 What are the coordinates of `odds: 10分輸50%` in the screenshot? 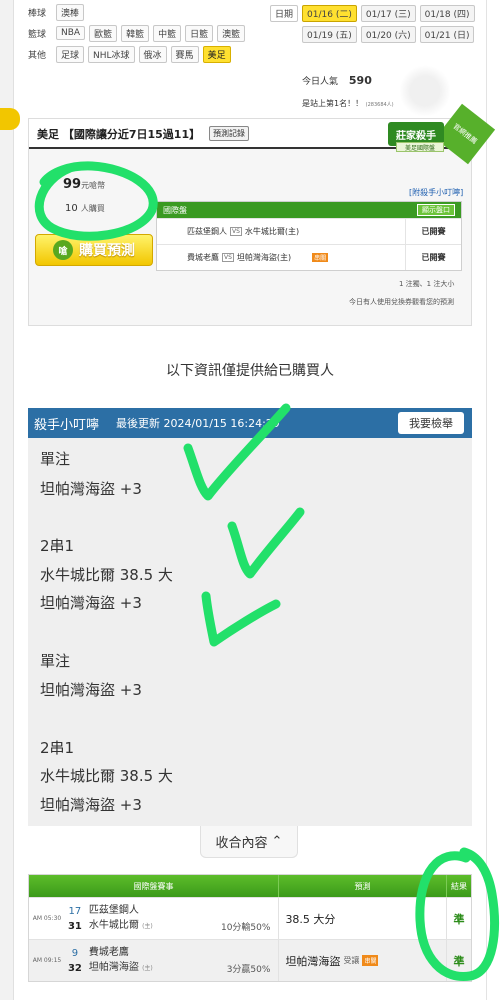 It's located at (245, 928).